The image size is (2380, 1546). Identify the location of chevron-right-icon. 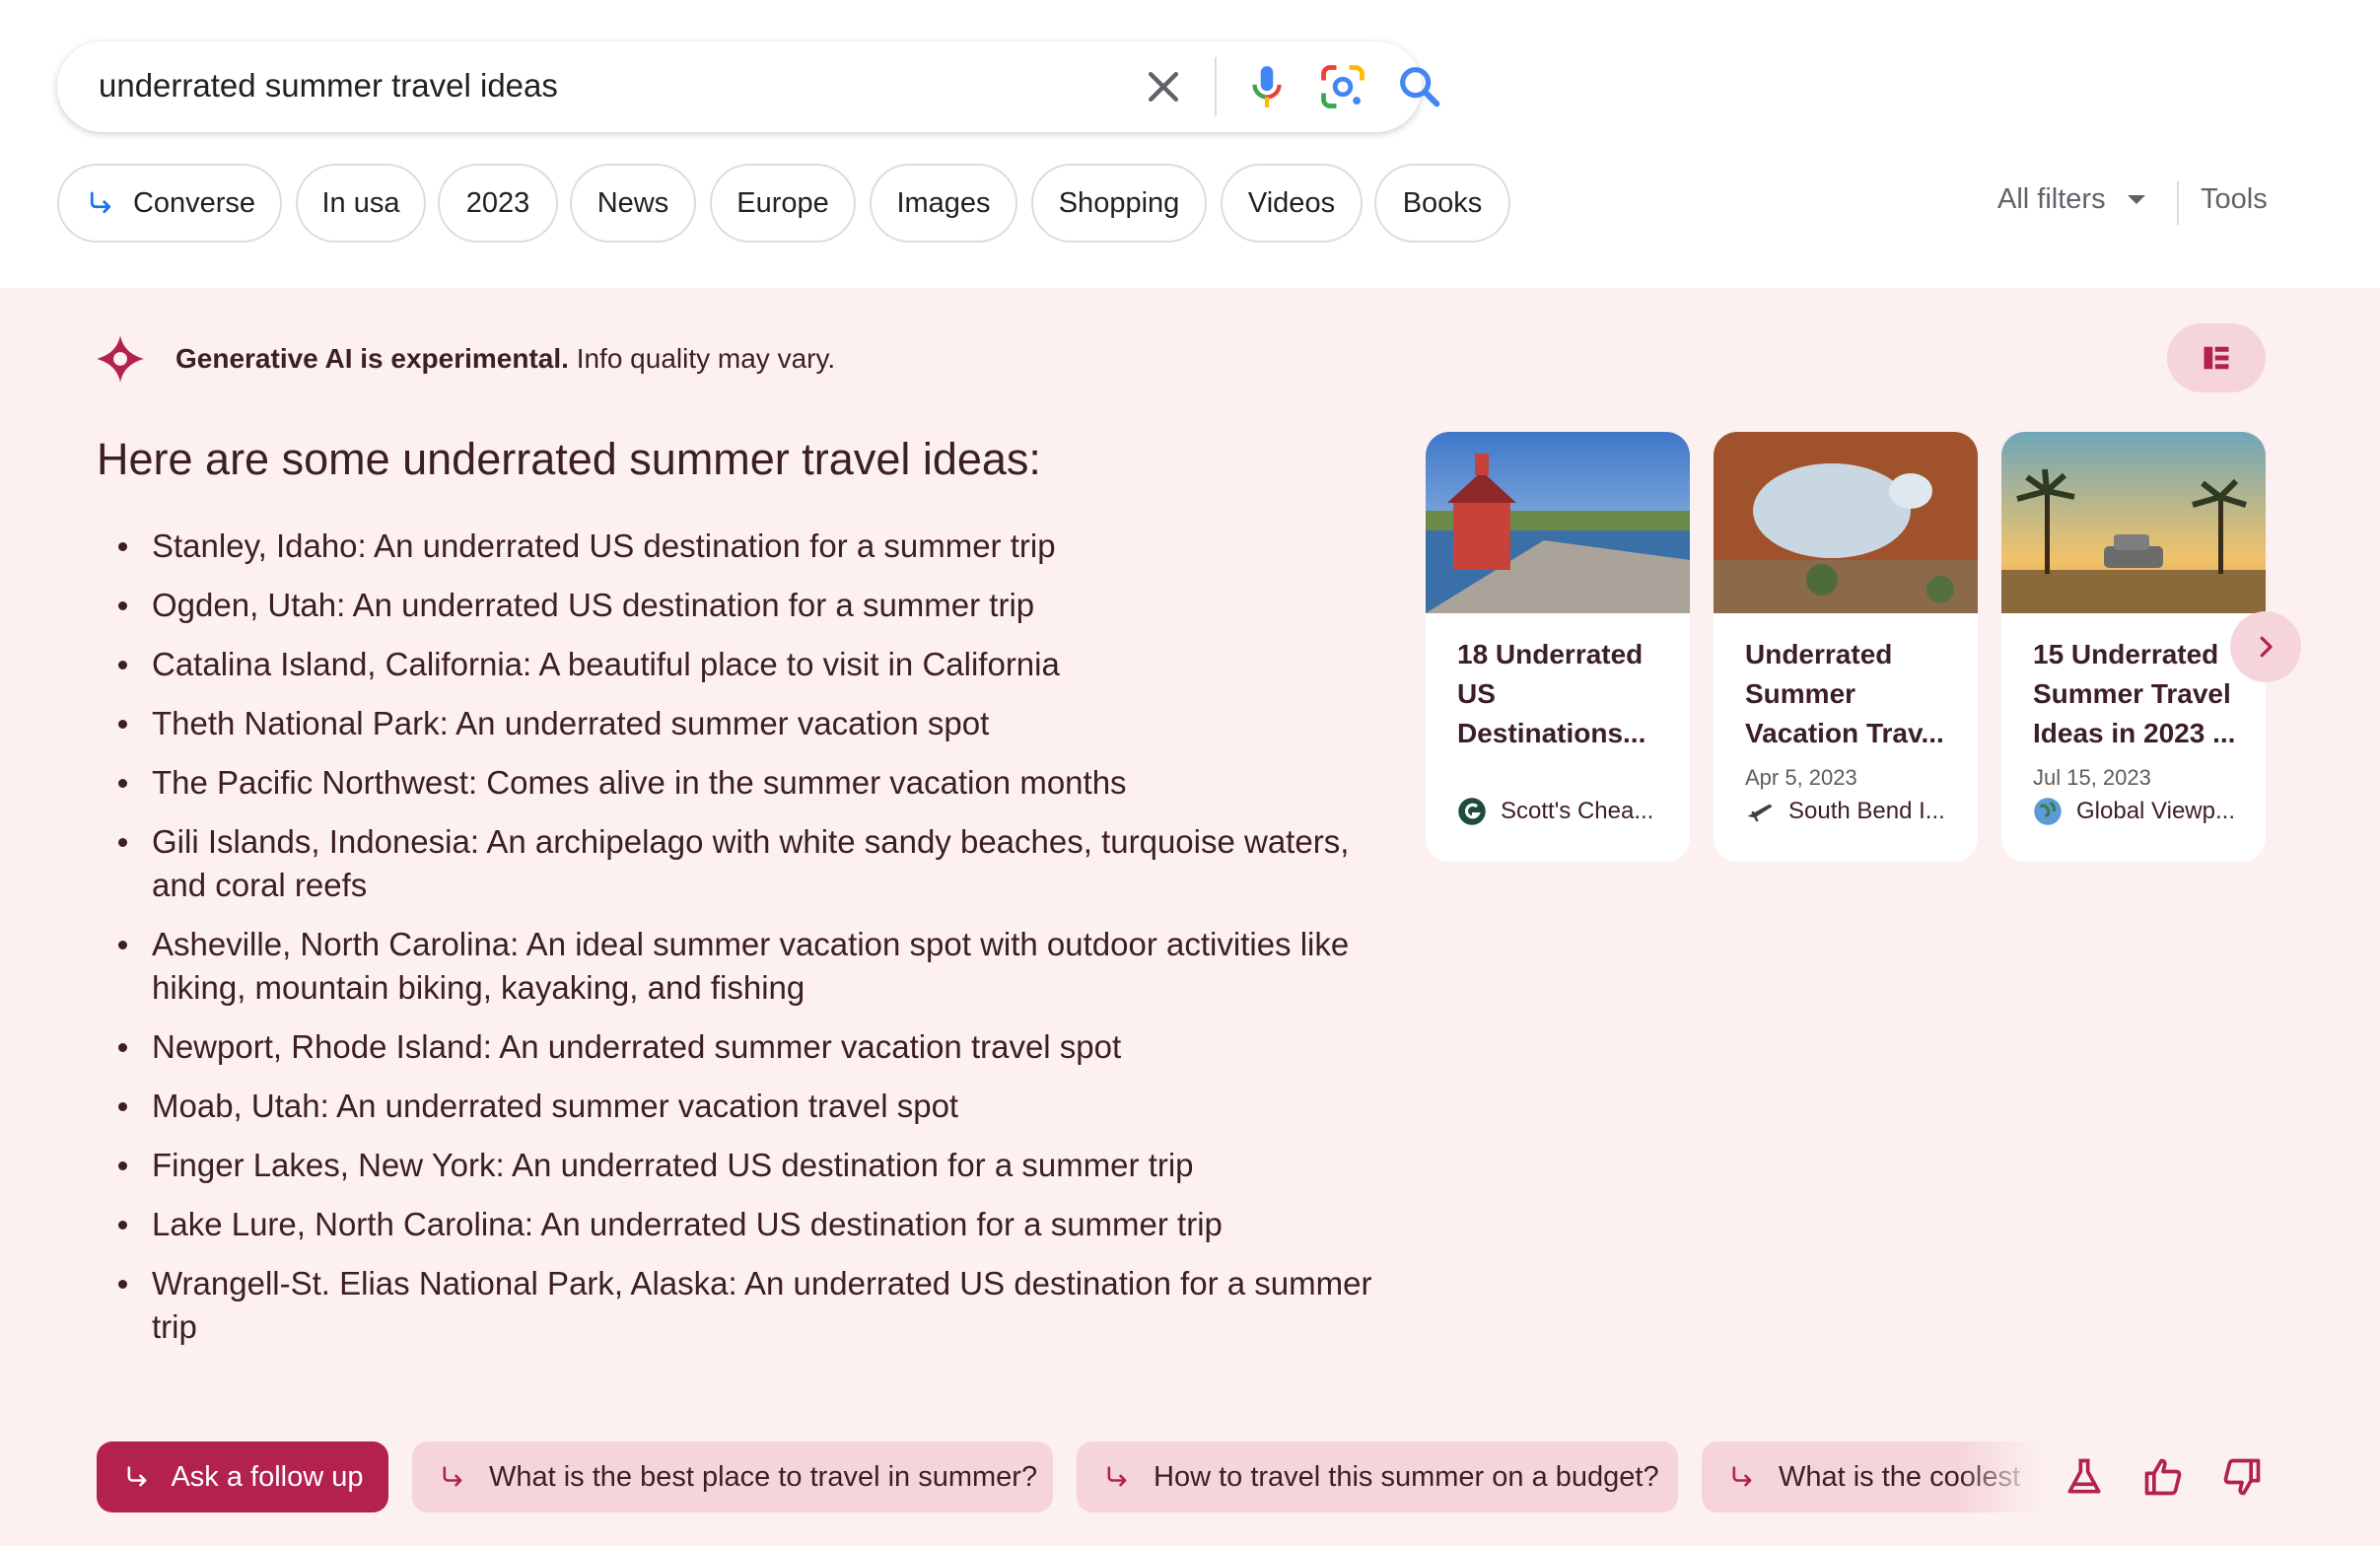
(2266, 647).